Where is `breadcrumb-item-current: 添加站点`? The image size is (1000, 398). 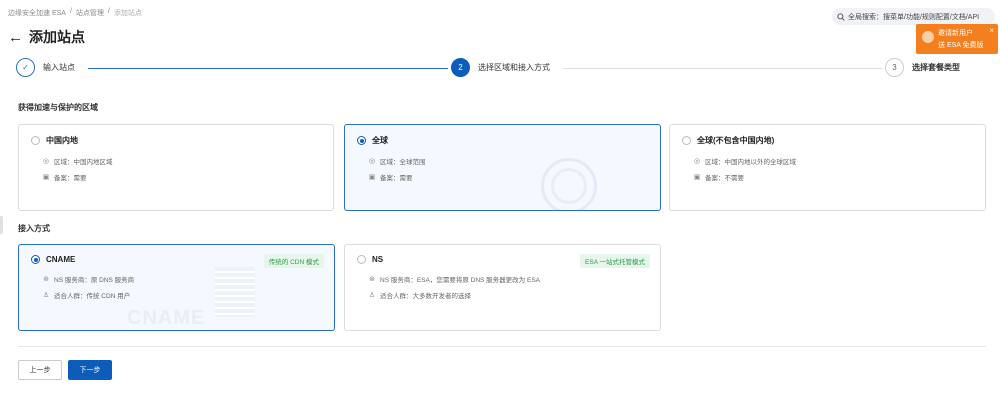
breadcrumb-item-current: 添加站点 is located at coordinates (127, 13).